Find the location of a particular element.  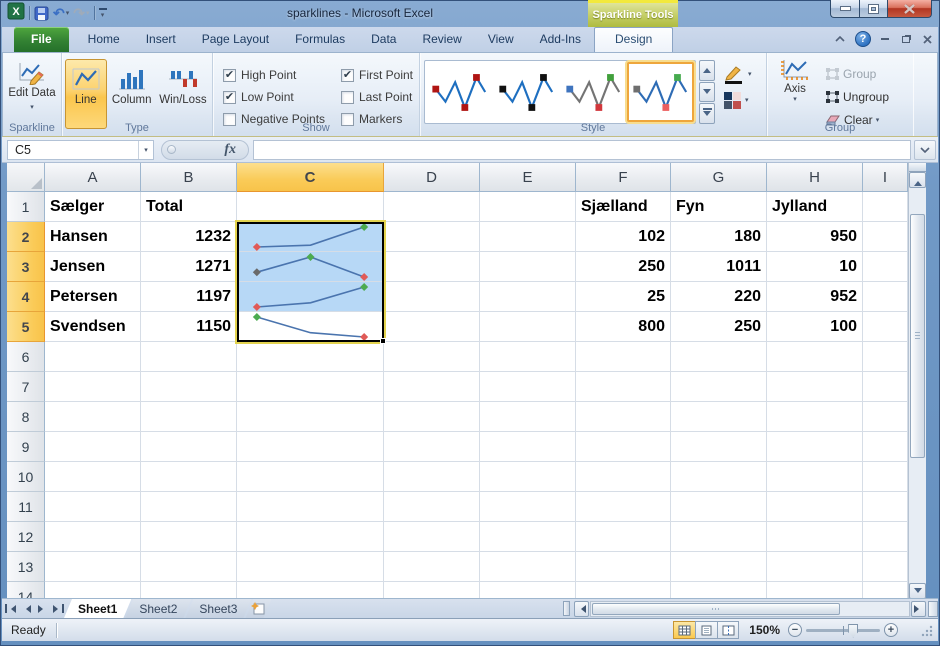

cell-D11 is located at coordinates (432, 507).